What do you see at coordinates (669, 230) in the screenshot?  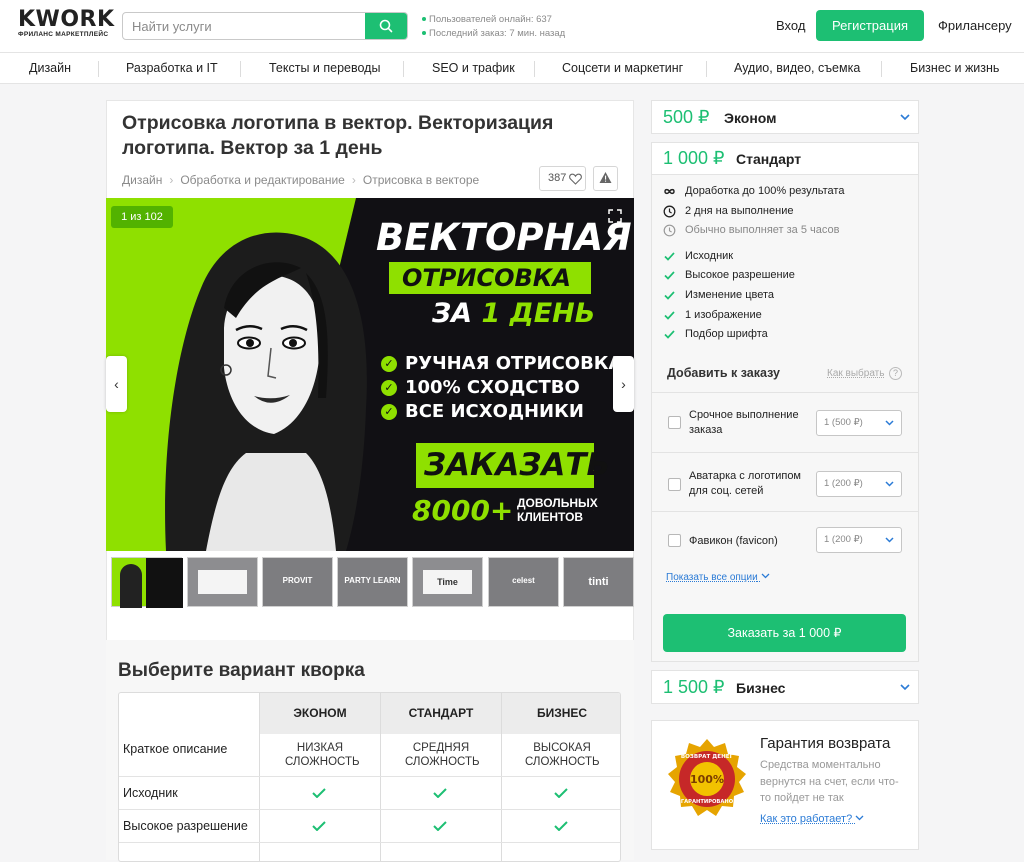 I see `clock-icon` at bounding box center [669, 230].